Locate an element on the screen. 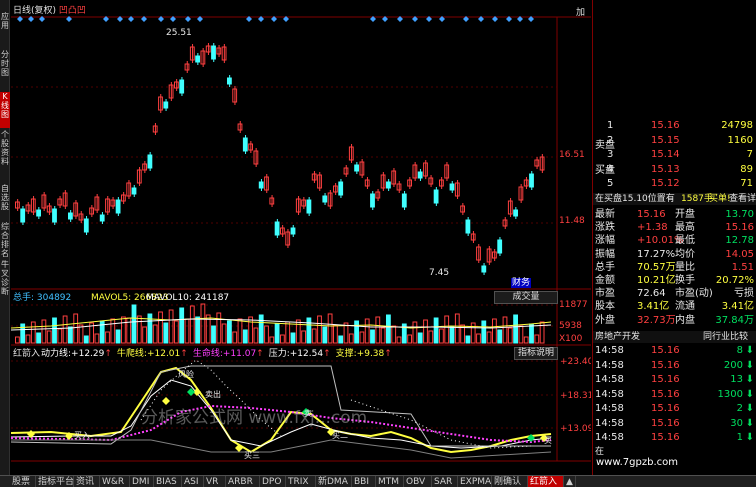  tab-9: DPO is located at coordinates (273, 481).